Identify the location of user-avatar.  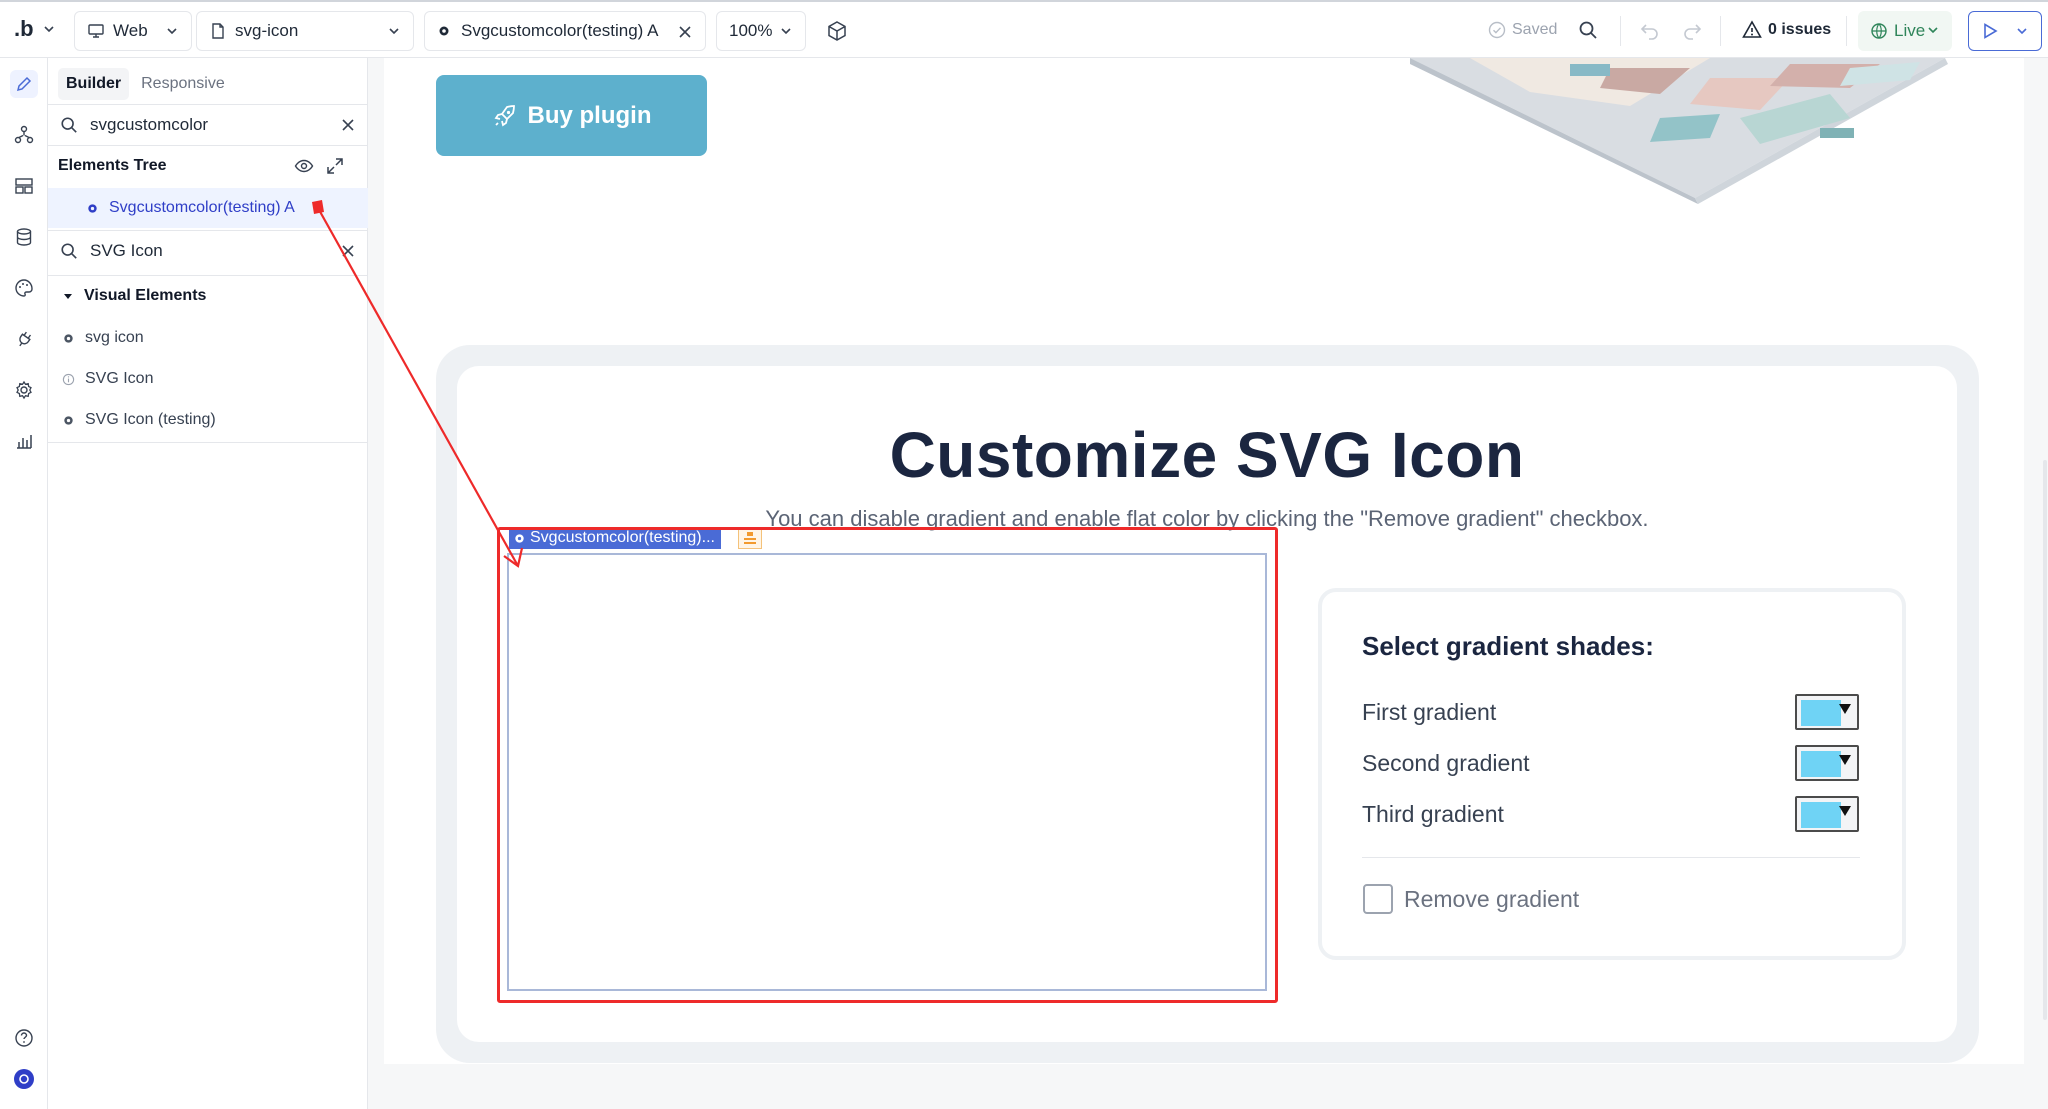
(24, 1079).